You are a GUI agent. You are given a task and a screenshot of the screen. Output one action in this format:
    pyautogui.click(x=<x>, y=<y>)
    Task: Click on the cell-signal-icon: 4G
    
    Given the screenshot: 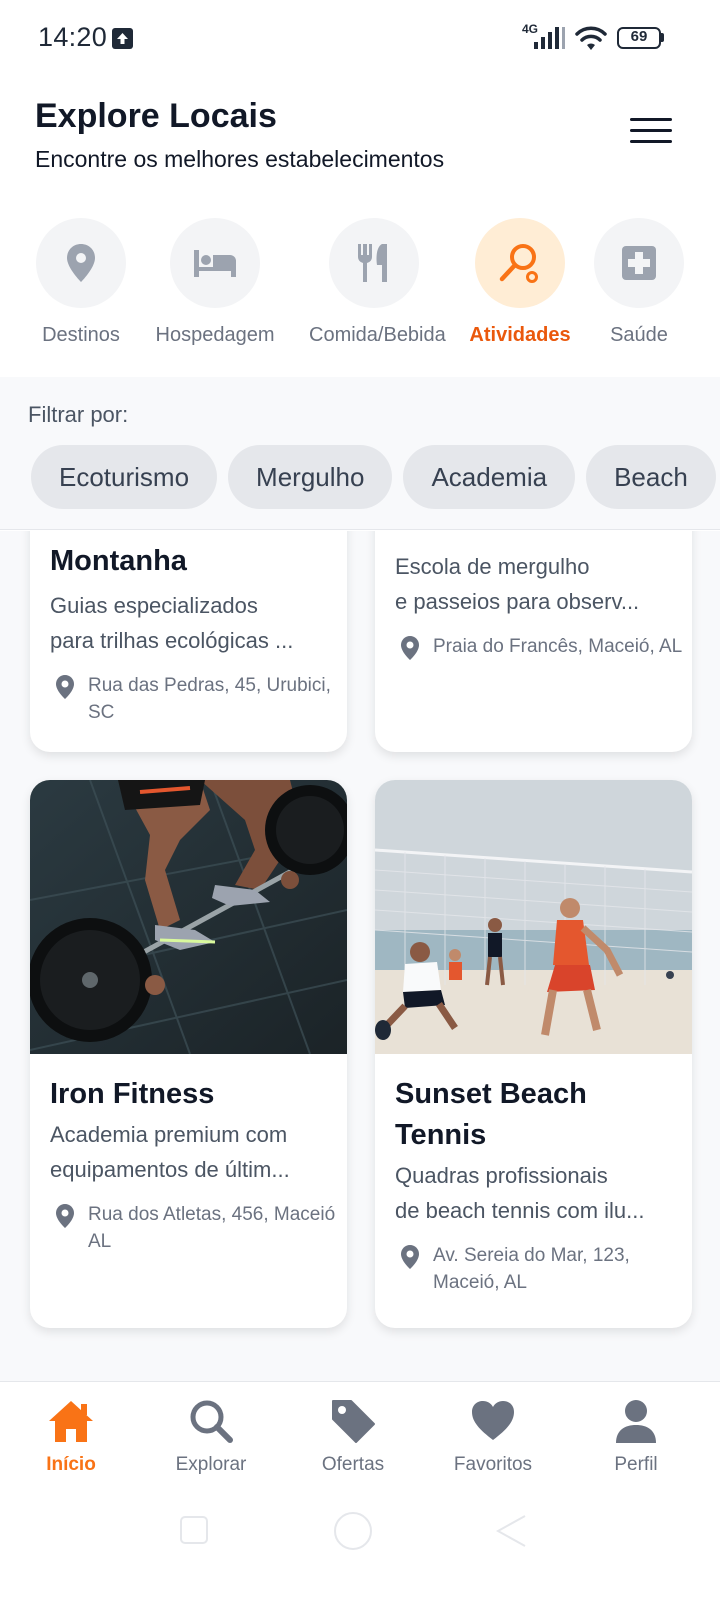 What is the action you would take?
    pyautogui.click(x=546, y=37)
    